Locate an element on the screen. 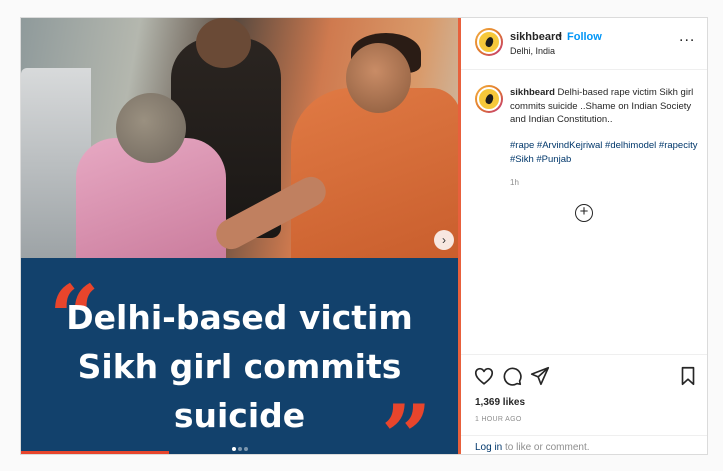  comment-icon is located at coordinates (512, 376).